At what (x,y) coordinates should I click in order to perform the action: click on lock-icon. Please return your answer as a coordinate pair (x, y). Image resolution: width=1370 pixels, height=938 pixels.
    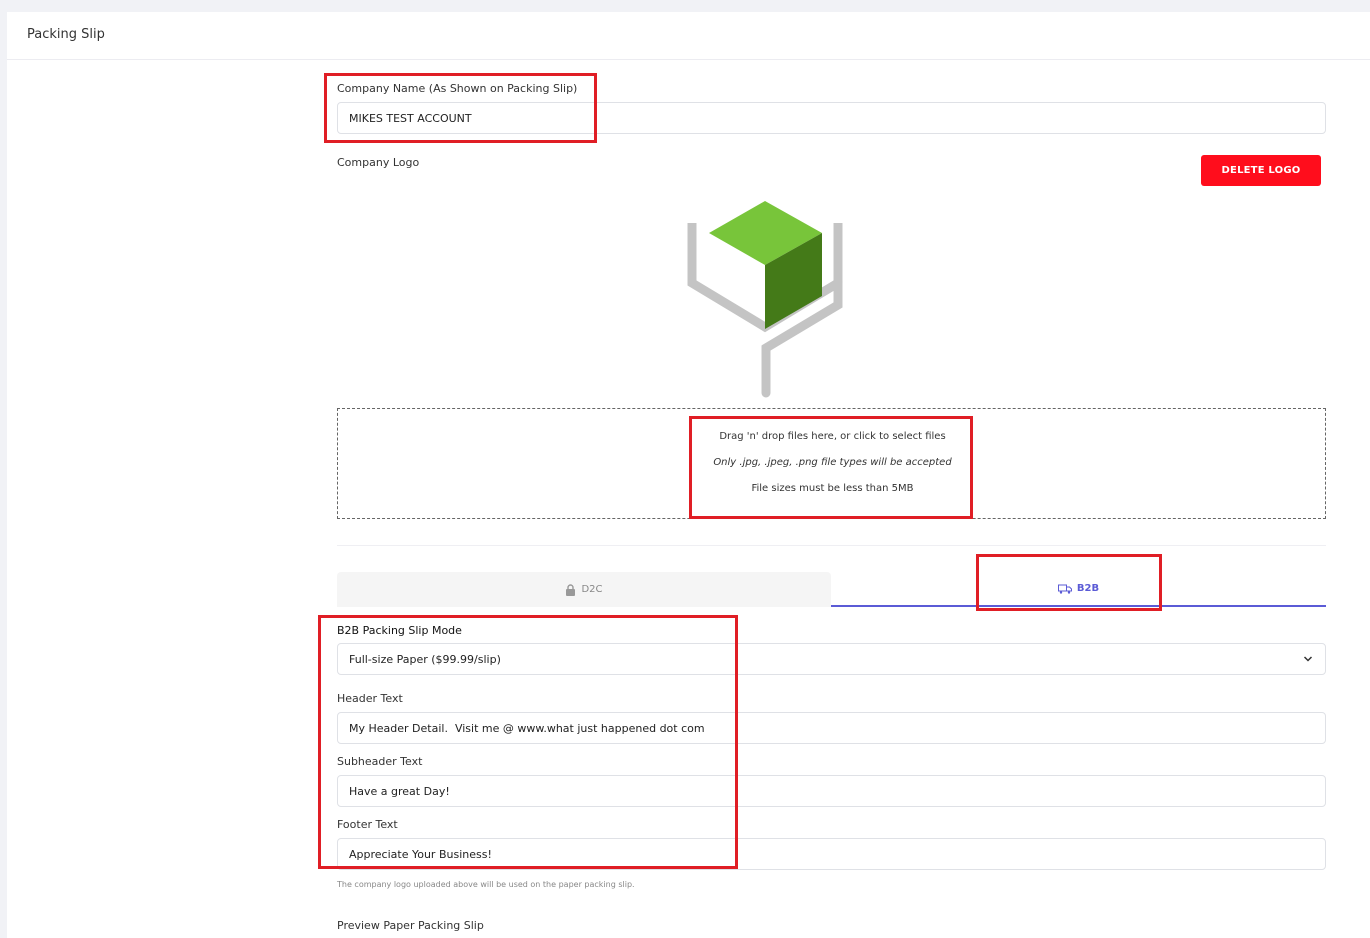
    Looking at the image, I should click on (571, 589).